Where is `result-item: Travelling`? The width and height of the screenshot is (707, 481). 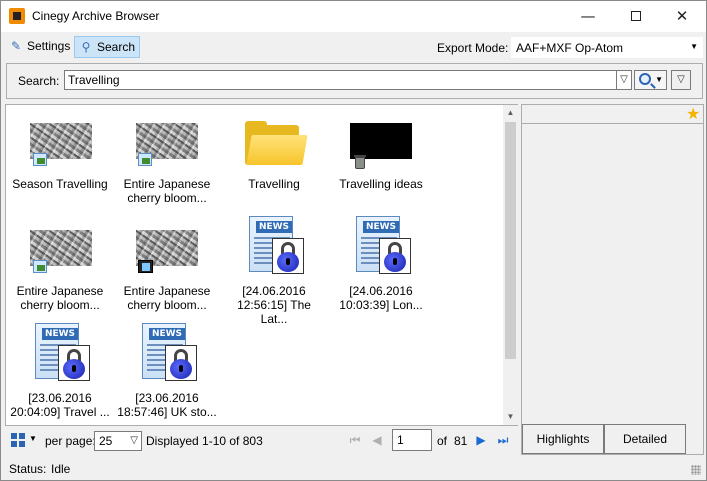 result-item: Travelling is located at coordinates (274, 164).